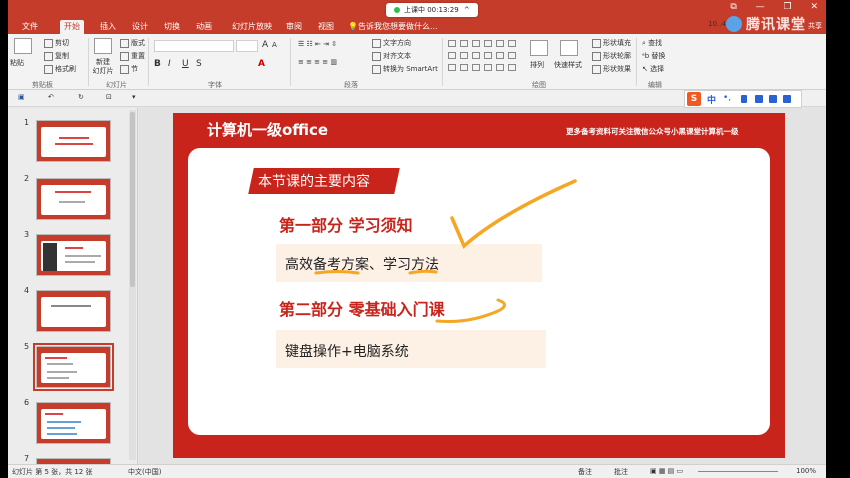 Image resolution: width=850 pixels, height=478 pixels. I want to click on sogou-logo-icon: S, so click(694, 99).